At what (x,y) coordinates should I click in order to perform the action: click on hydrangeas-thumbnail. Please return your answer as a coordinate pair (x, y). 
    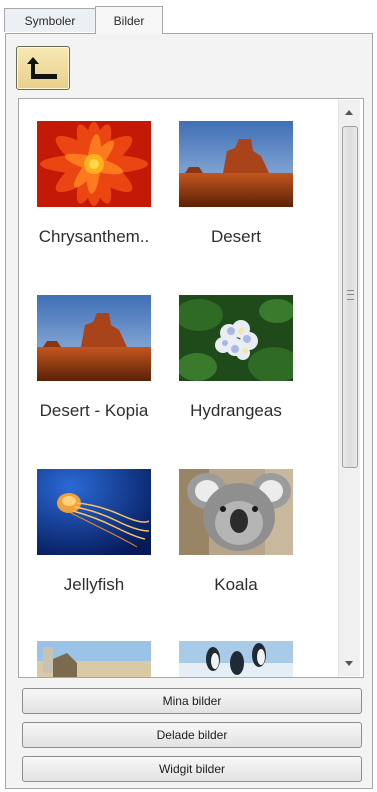
    Looking at the image, I should click on (236, 338).